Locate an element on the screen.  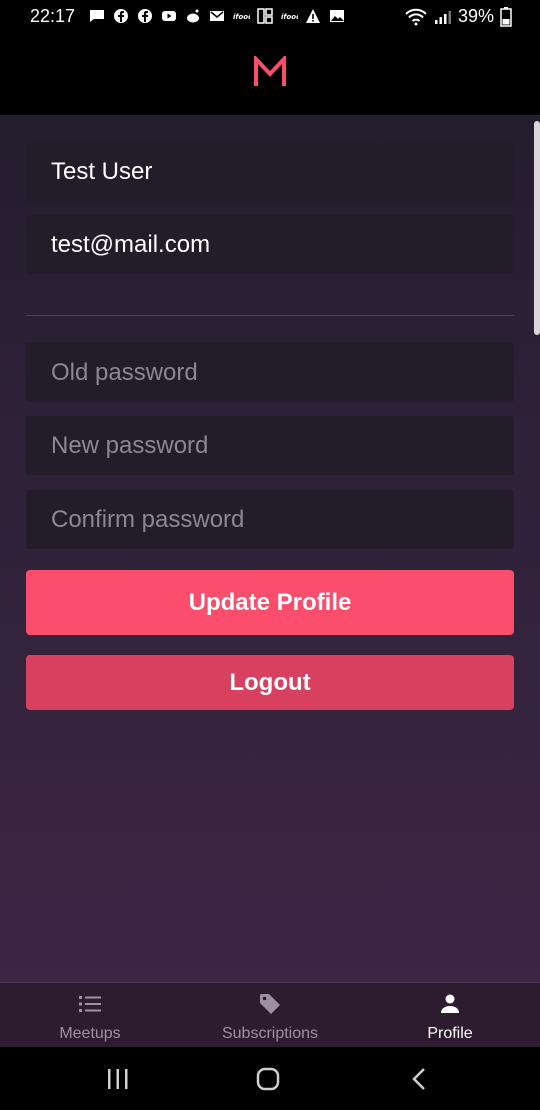
list-icon is located at coordinates (90, 1004).